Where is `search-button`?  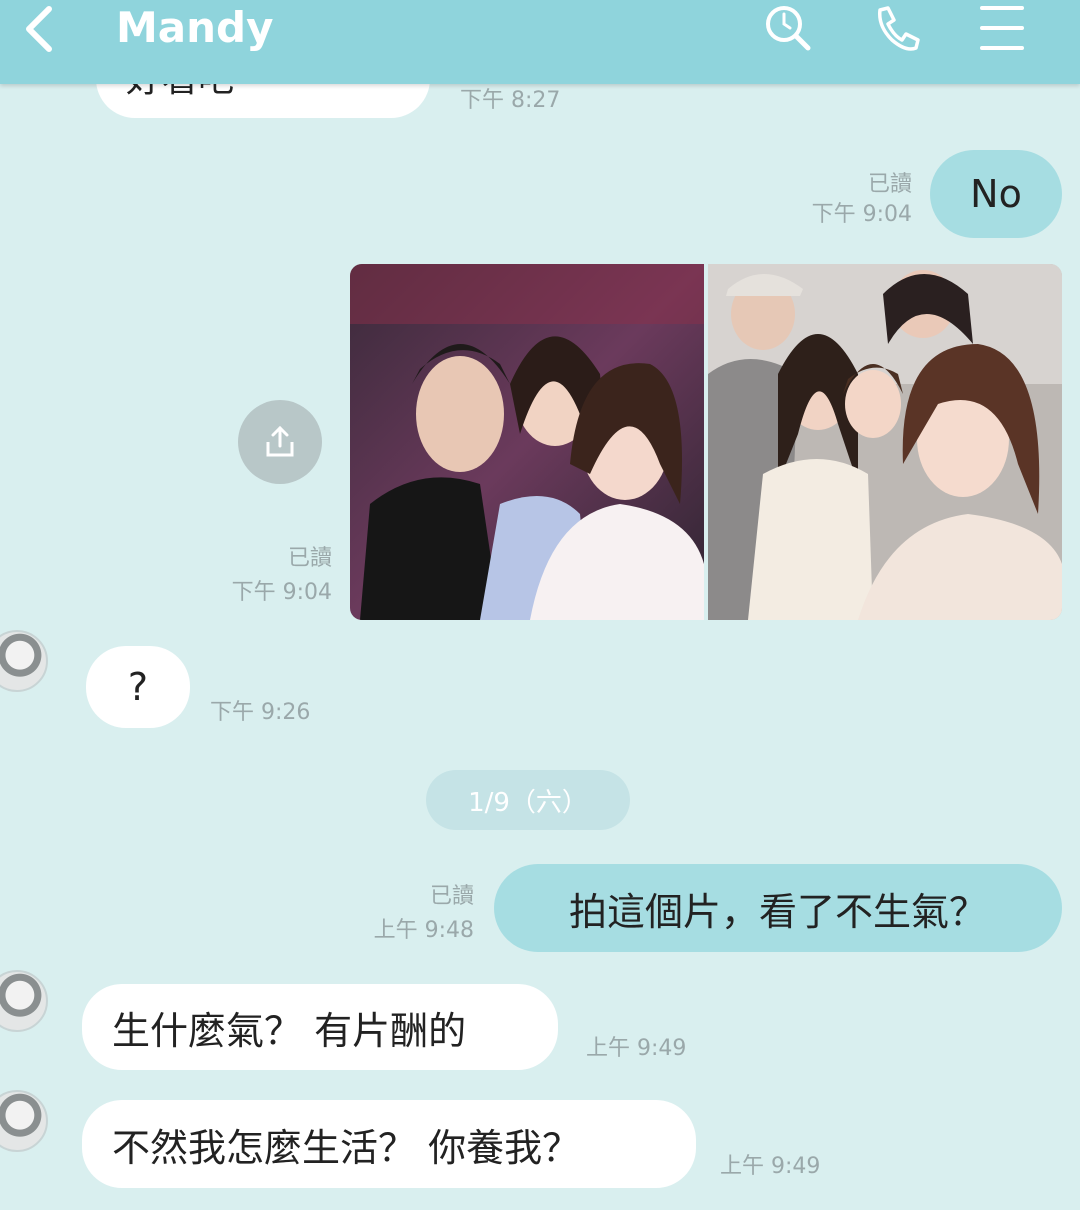 search-button is located at coordinates (788, 28).